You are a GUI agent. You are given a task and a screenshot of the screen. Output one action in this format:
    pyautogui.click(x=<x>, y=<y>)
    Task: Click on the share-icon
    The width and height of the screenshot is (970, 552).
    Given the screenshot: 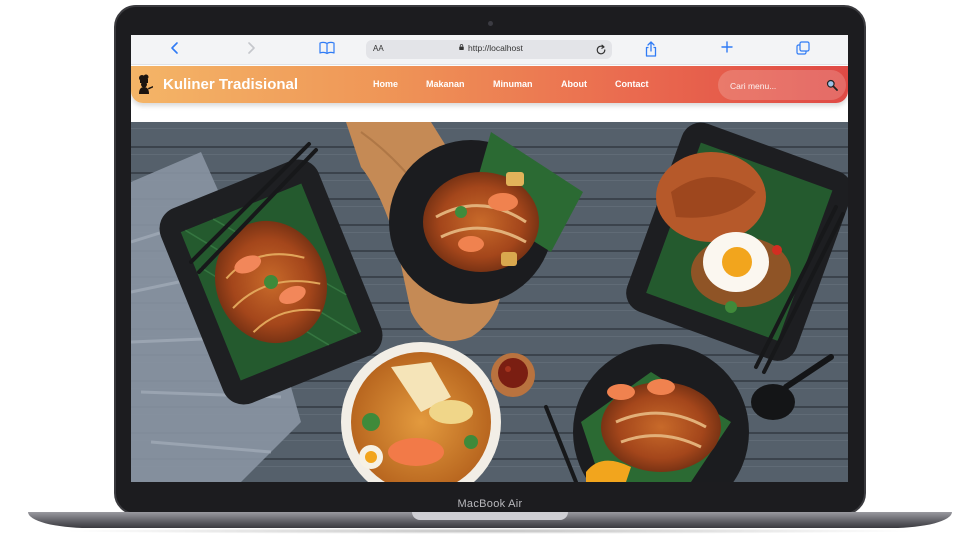 What is the action you would take?
    pyautogui.click(x=651, y=49)
    